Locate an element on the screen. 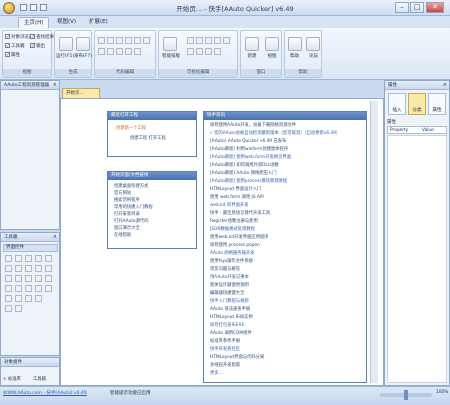 The width and height of the screenshot is (450, 405). find-icon is located at coordinates (128, 40).